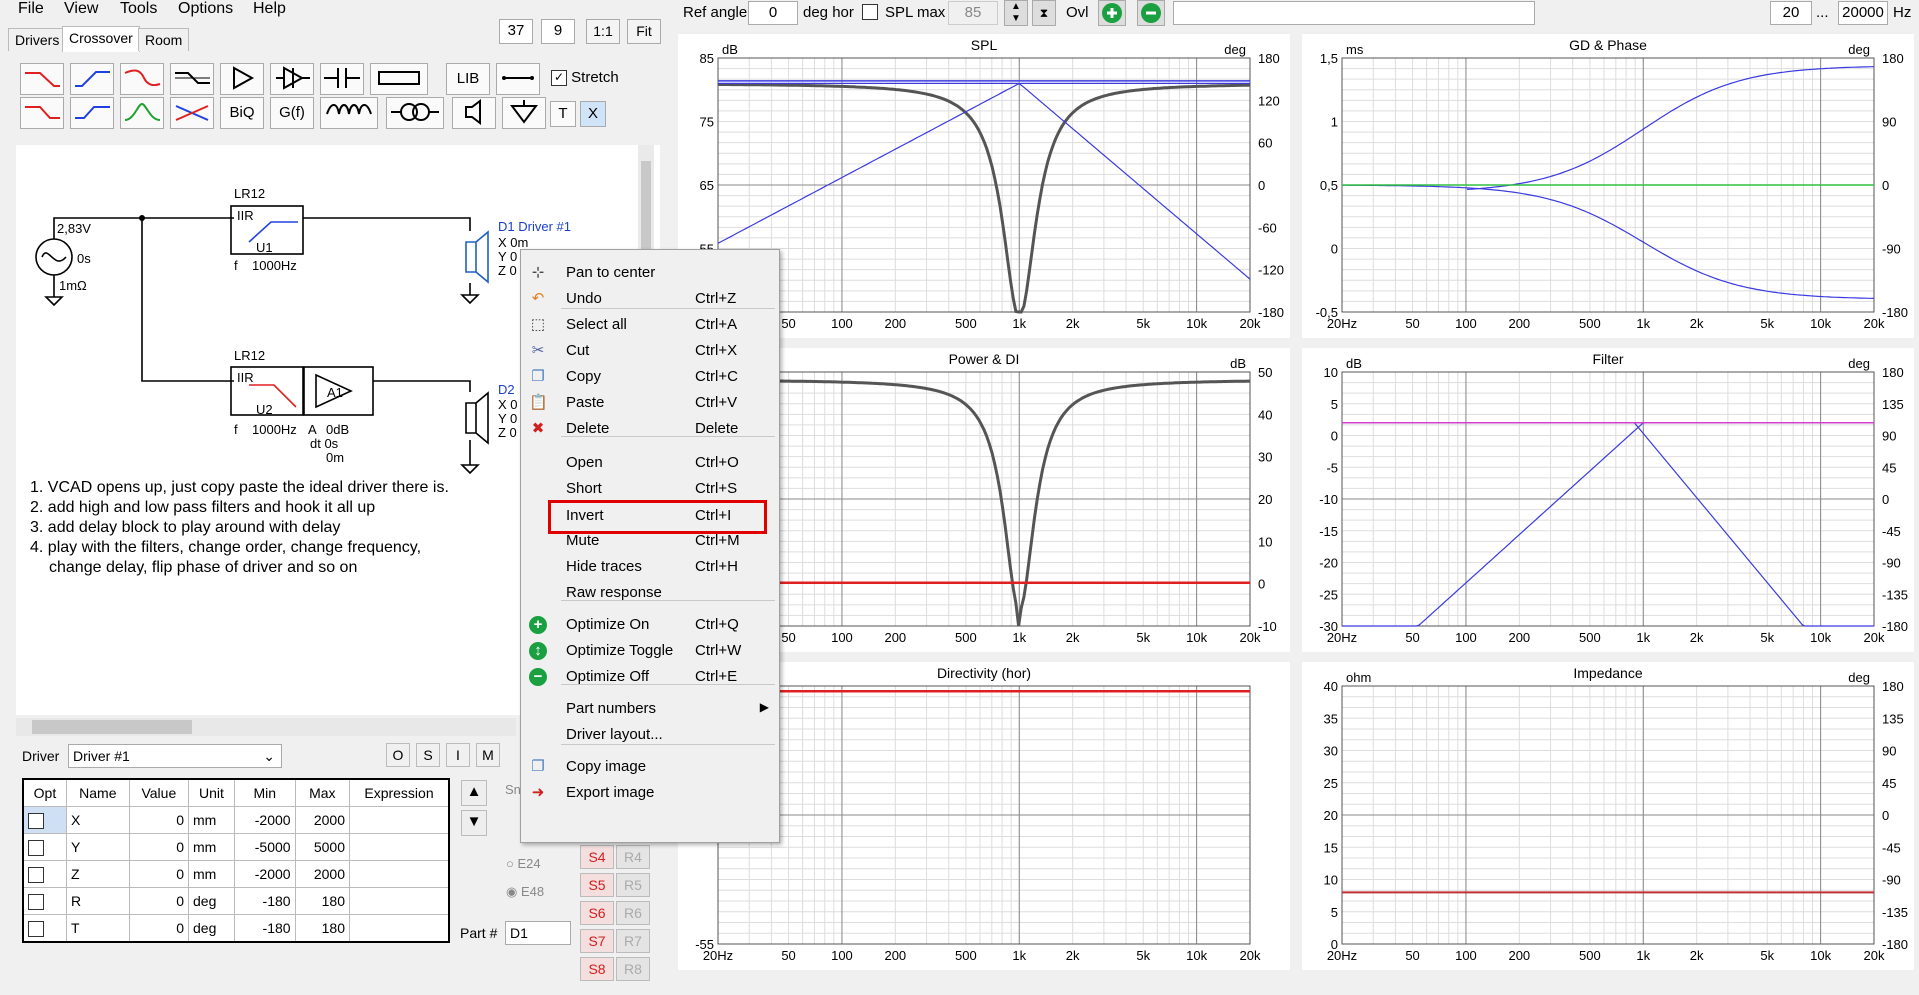 The width and height of the screenshot is (1919, 995). I want to click on context-menu-item-copy-image: ❐ Copy image, so click(650, 767).